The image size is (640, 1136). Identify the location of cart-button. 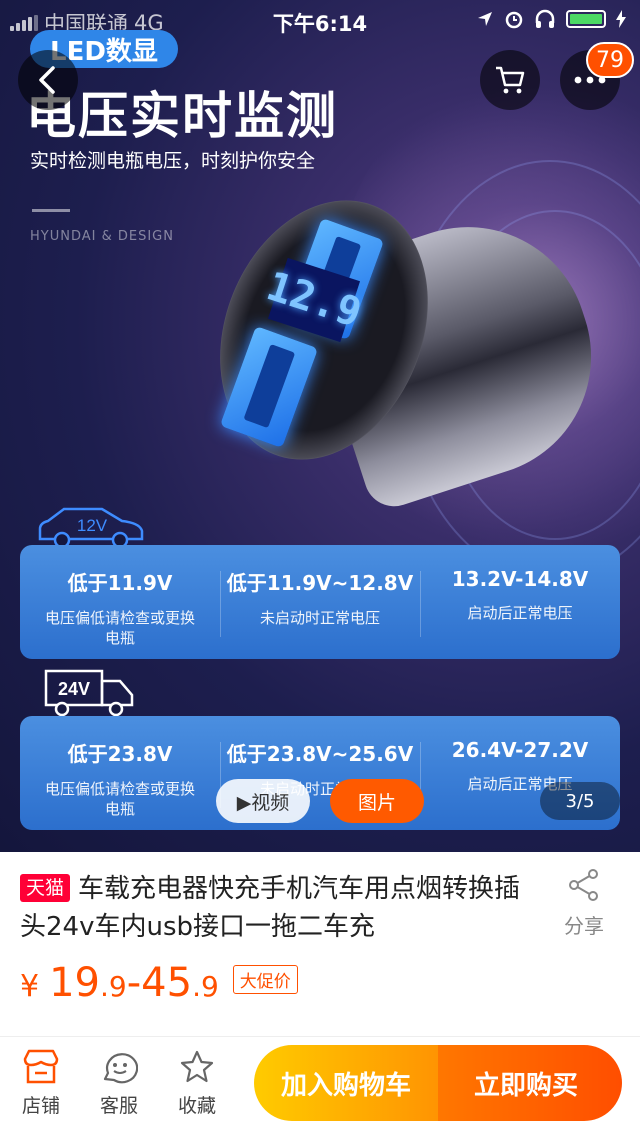
(510, 80).